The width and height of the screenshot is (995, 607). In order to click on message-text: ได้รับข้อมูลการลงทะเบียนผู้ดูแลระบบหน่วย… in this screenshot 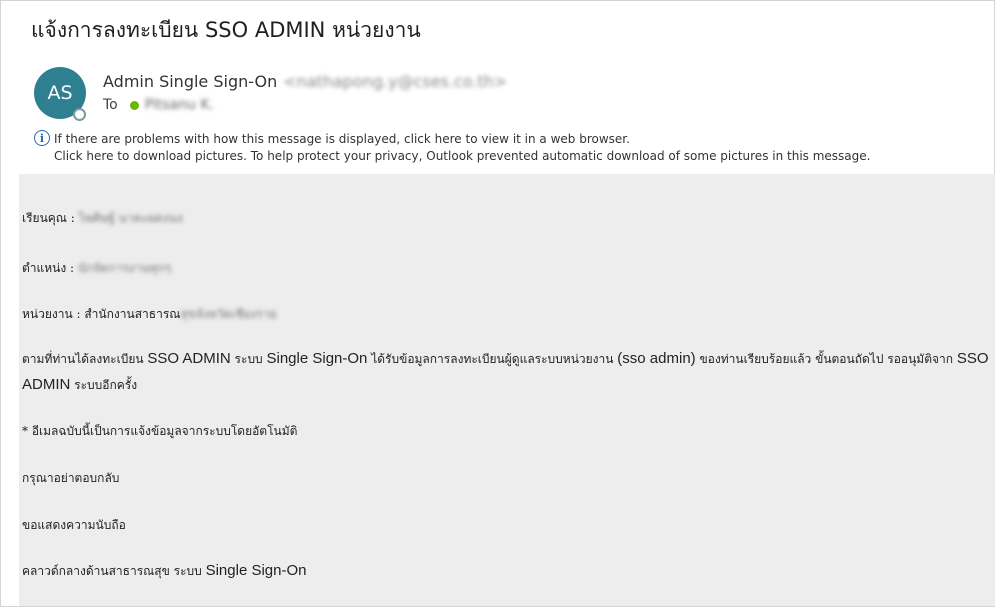, I will do `click(492, 359)`.